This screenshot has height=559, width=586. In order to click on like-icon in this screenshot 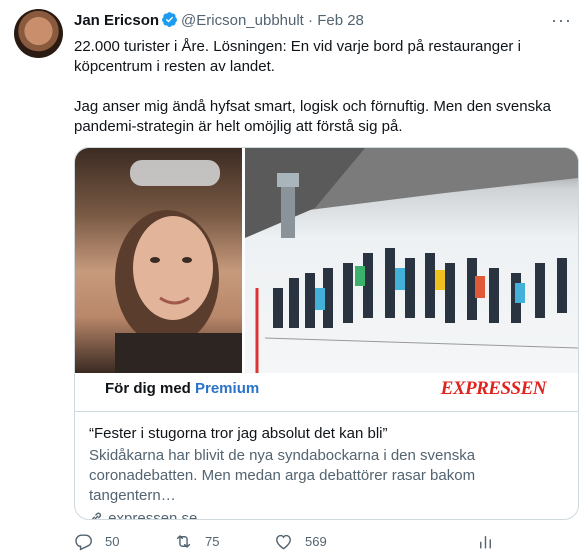, I will do `click(283, 542)`.